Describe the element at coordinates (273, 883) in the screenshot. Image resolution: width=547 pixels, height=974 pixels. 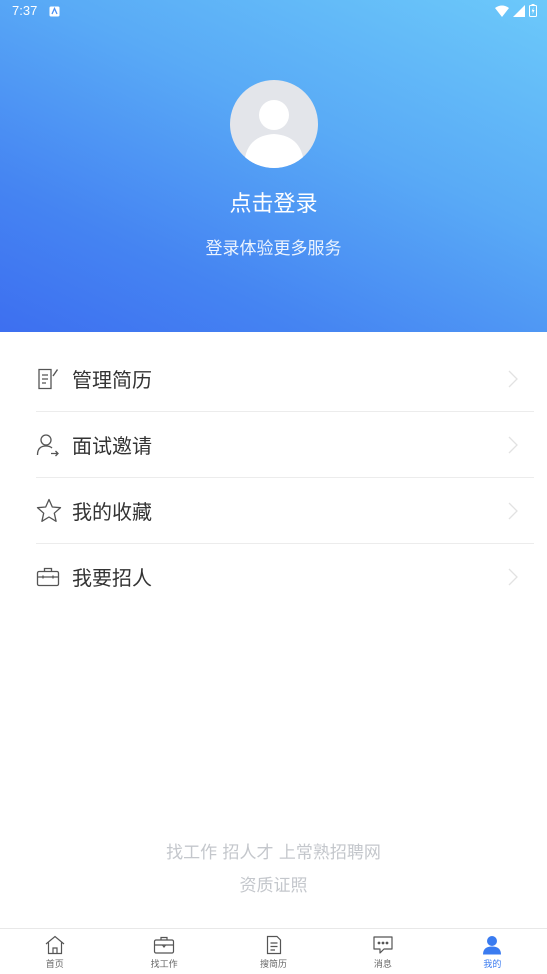
I see `certificate-link: 资质证照` at that location.